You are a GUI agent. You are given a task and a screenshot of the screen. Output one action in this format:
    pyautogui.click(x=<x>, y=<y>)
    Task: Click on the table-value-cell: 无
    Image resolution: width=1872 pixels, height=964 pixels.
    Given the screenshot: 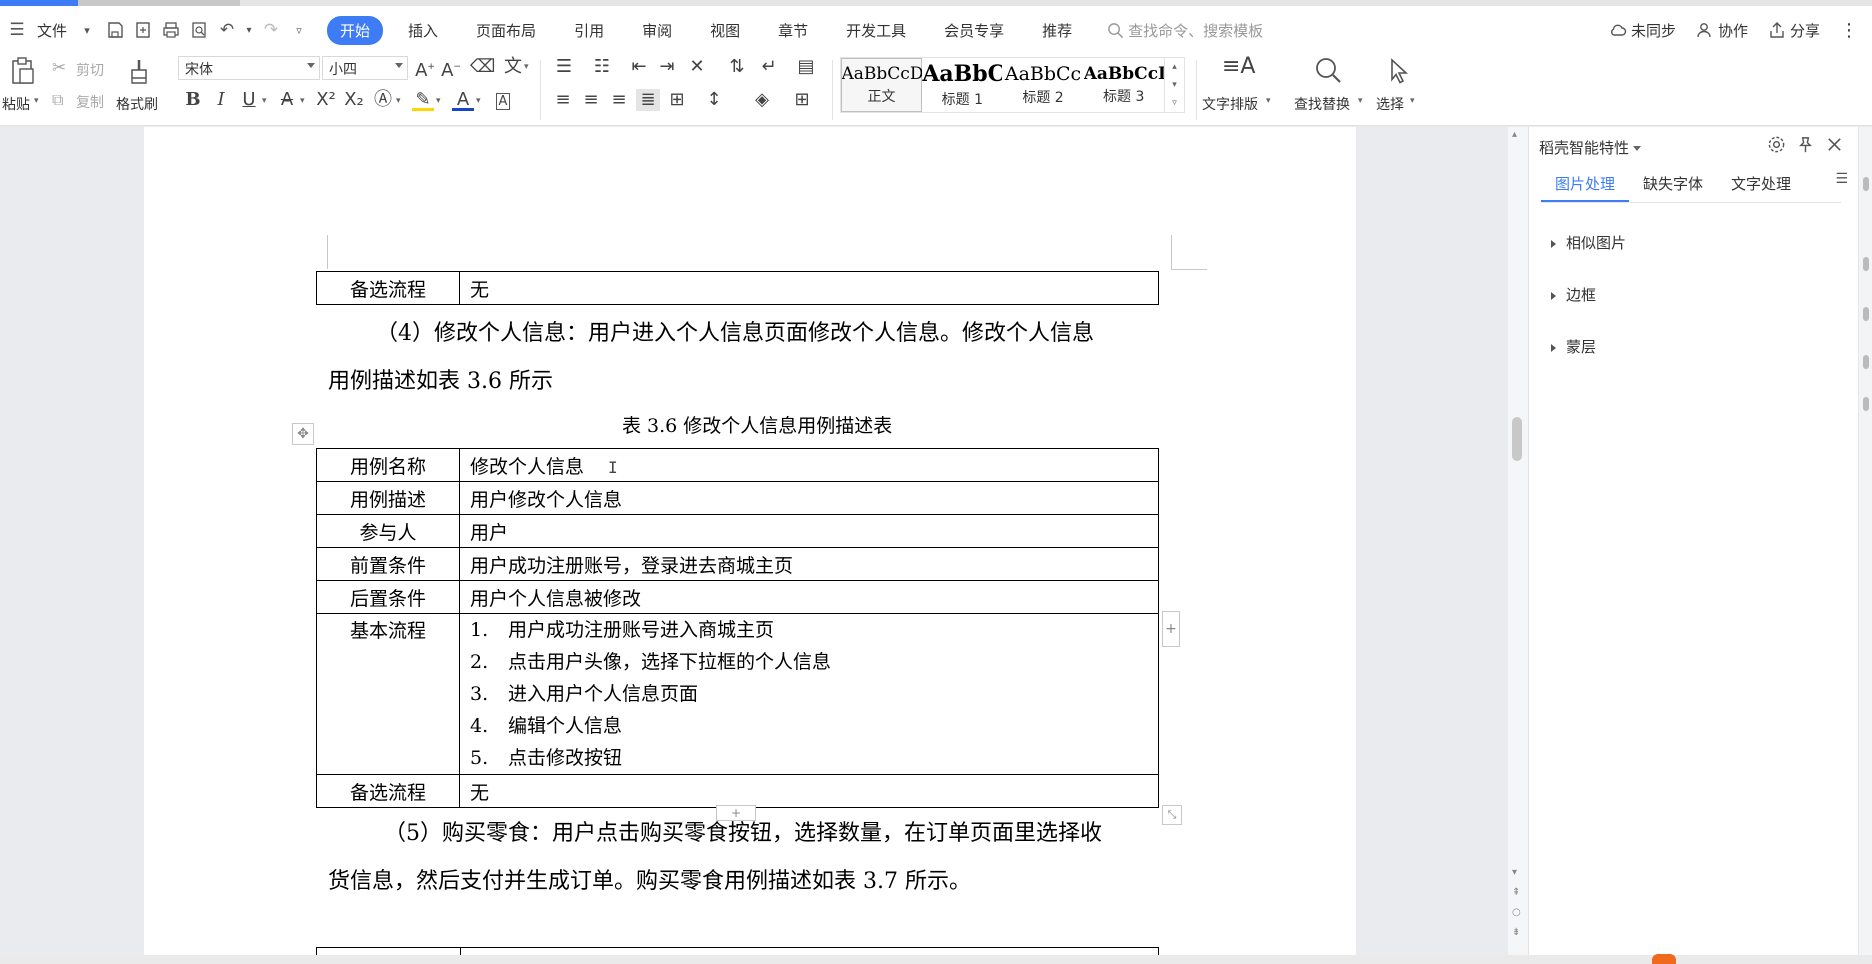 What is the action you would take?
    pyautogui.click(x=809, y=791)
    